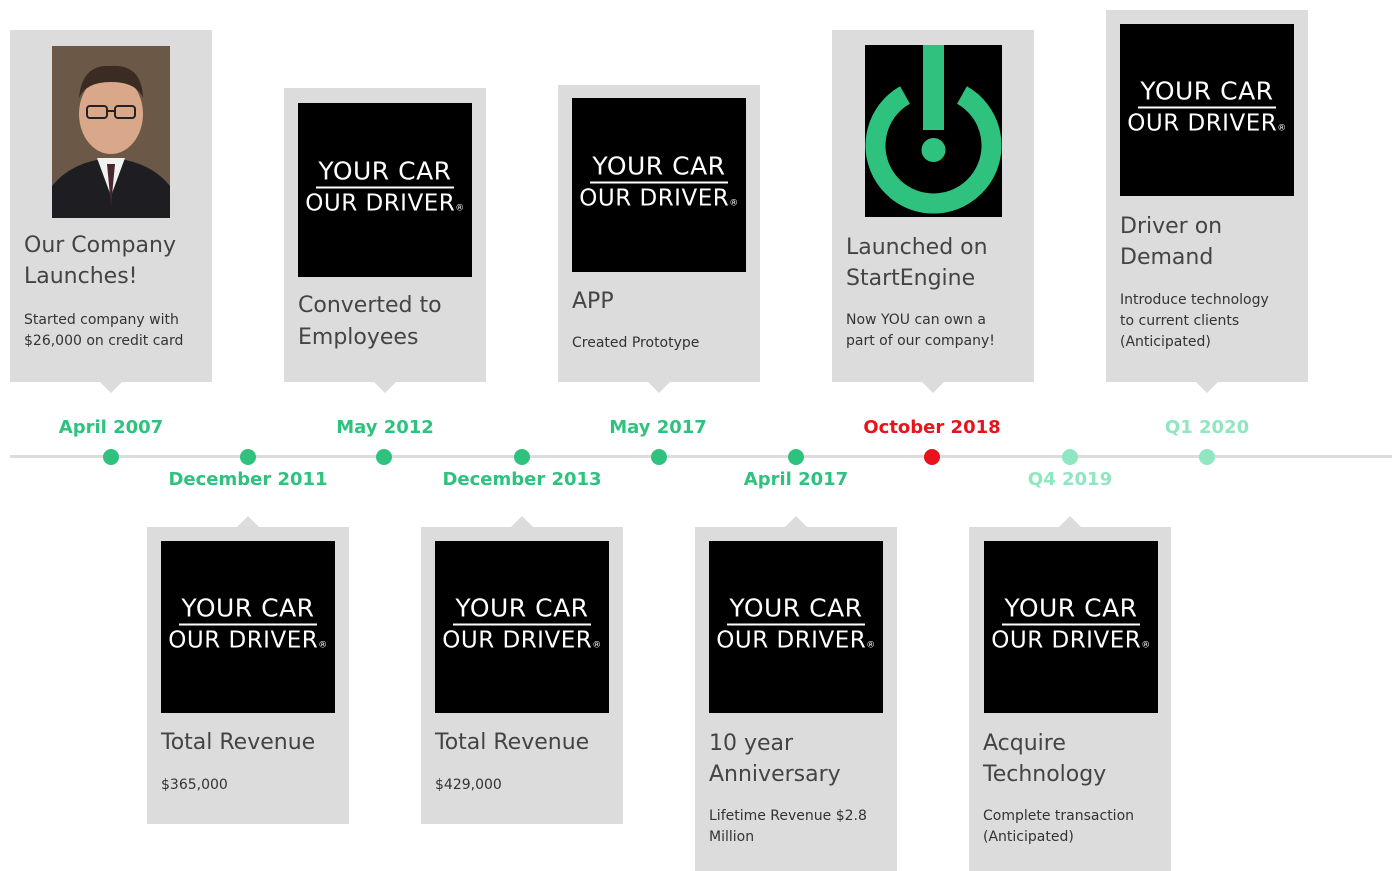 The height and width of the screenshot is (871, 1395). What do you see at coordinates (1070, 457) in the screenshot?
I see `timeline-dot-q4-2019` at bounding box center [1070, 457].